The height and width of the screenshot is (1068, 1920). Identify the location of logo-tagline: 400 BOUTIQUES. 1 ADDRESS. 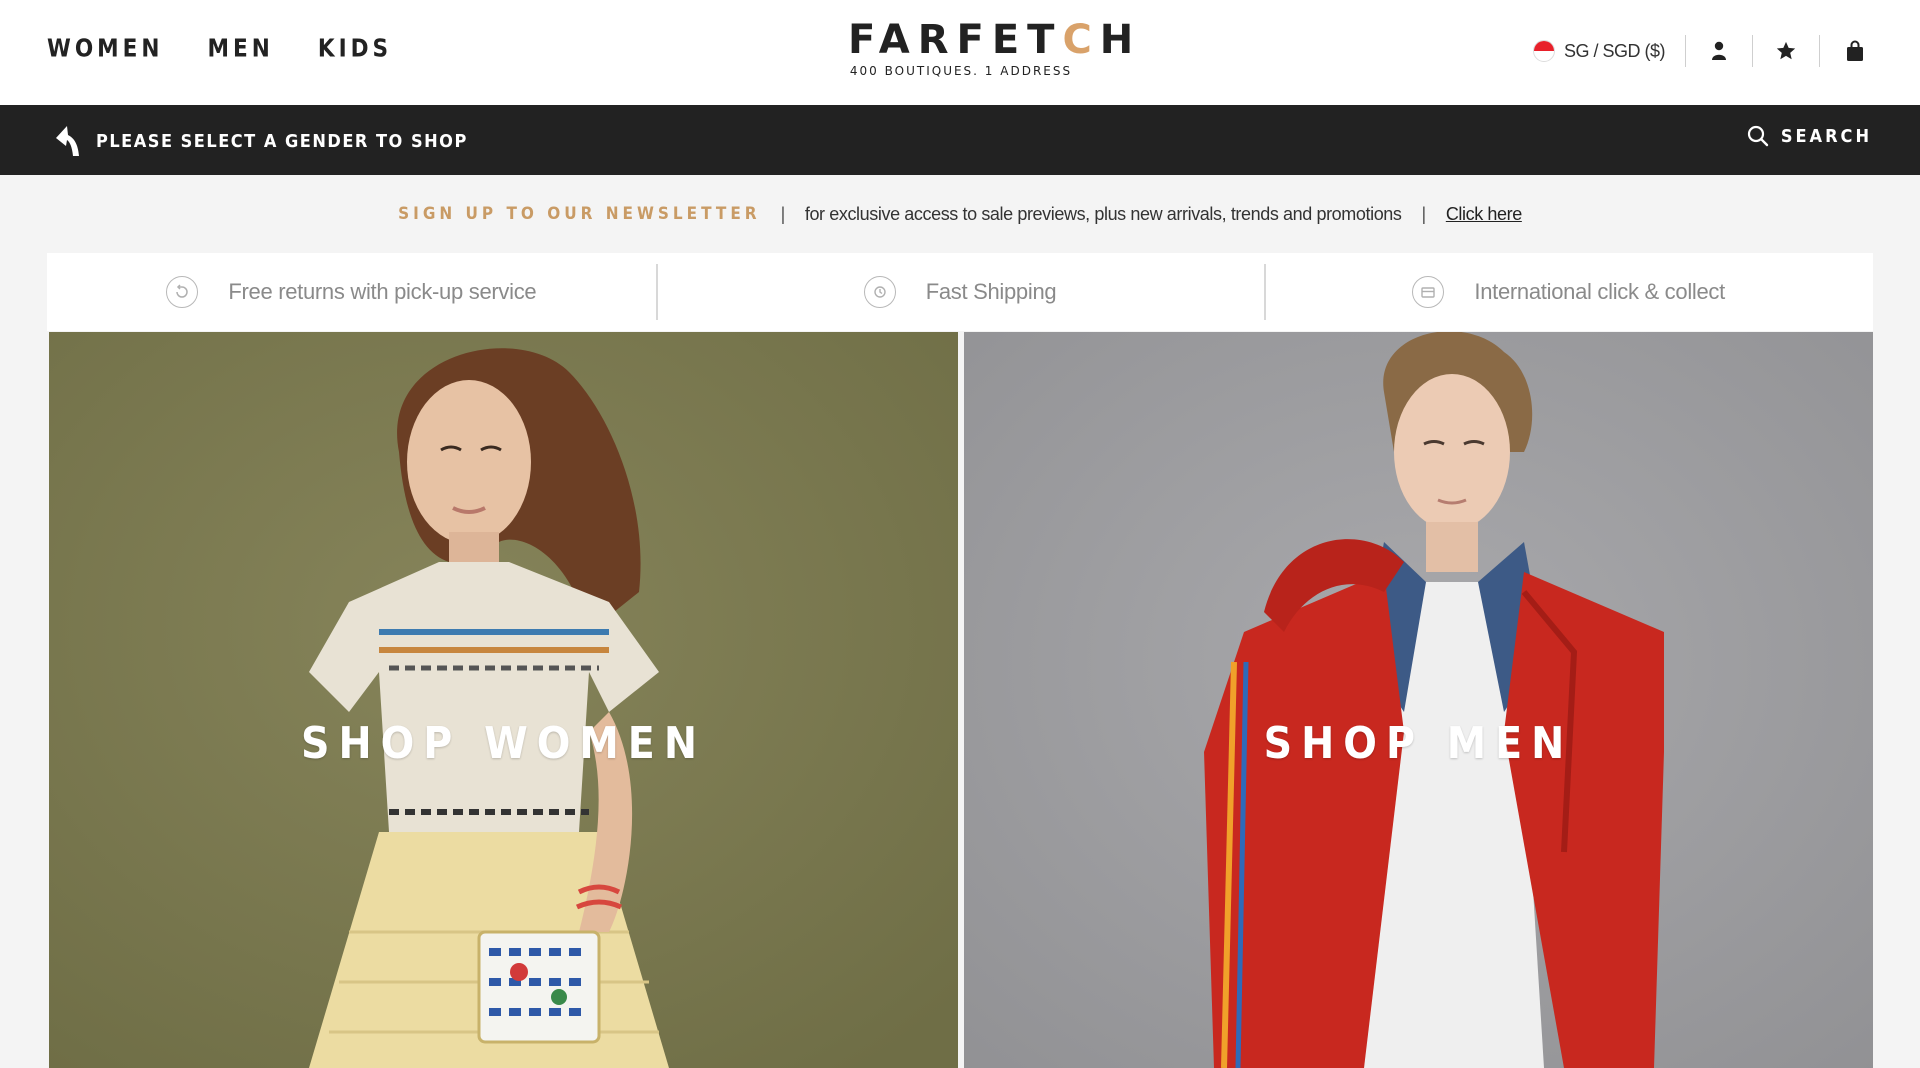
(961, 71).